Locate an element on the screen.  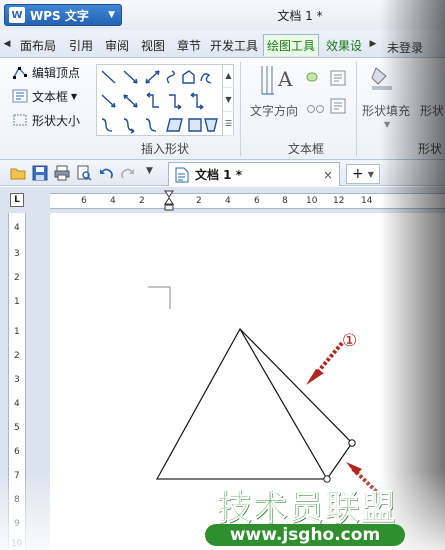
redo-icon is located at coordinates (128, 173).